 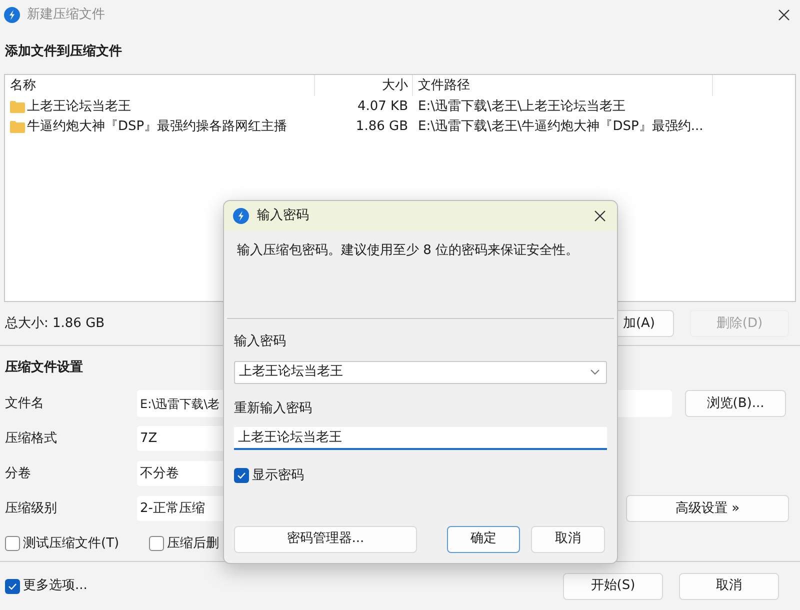 What do you see at coordinates (23, 86) in the screenshot?
I see `column-header: 名称` at bounding box center [23, 86].